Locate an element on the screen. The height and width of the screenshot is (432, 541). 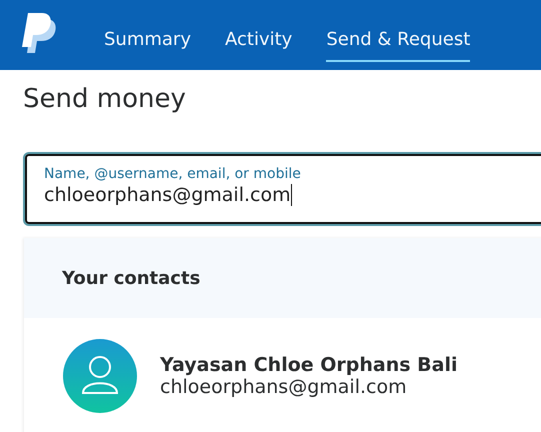
section-heading: Your contacts is located at coordinates (131, 278).